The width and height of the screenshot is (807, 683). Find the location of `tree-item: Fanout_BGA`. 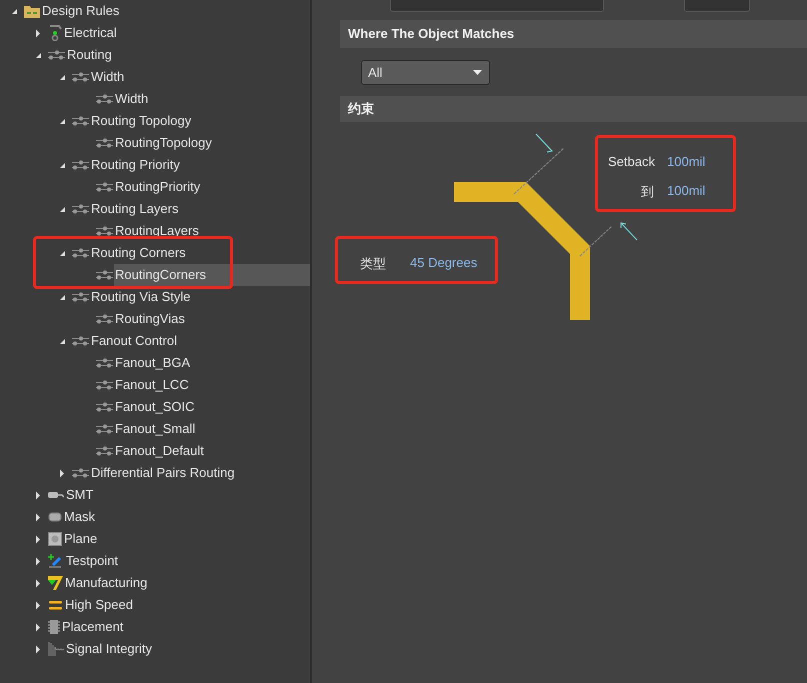

tree-item: Fanout_BGA is located at coordinates (212, 363).